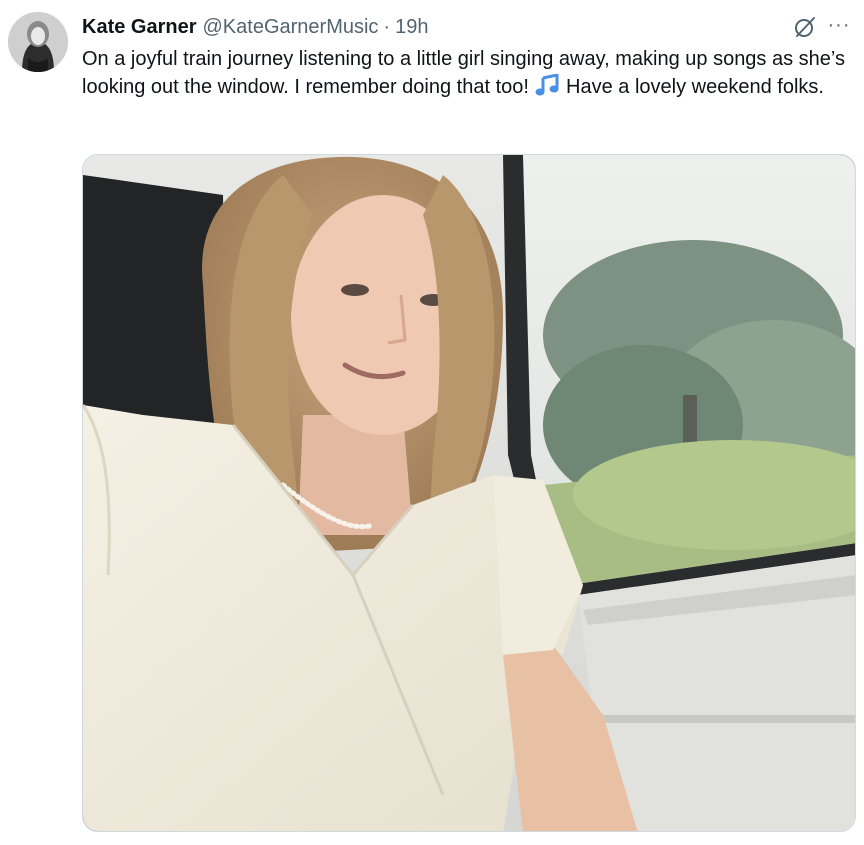 The image size is (864, 845). I want to click on author-name: Kate Garner, so click(139, 27).